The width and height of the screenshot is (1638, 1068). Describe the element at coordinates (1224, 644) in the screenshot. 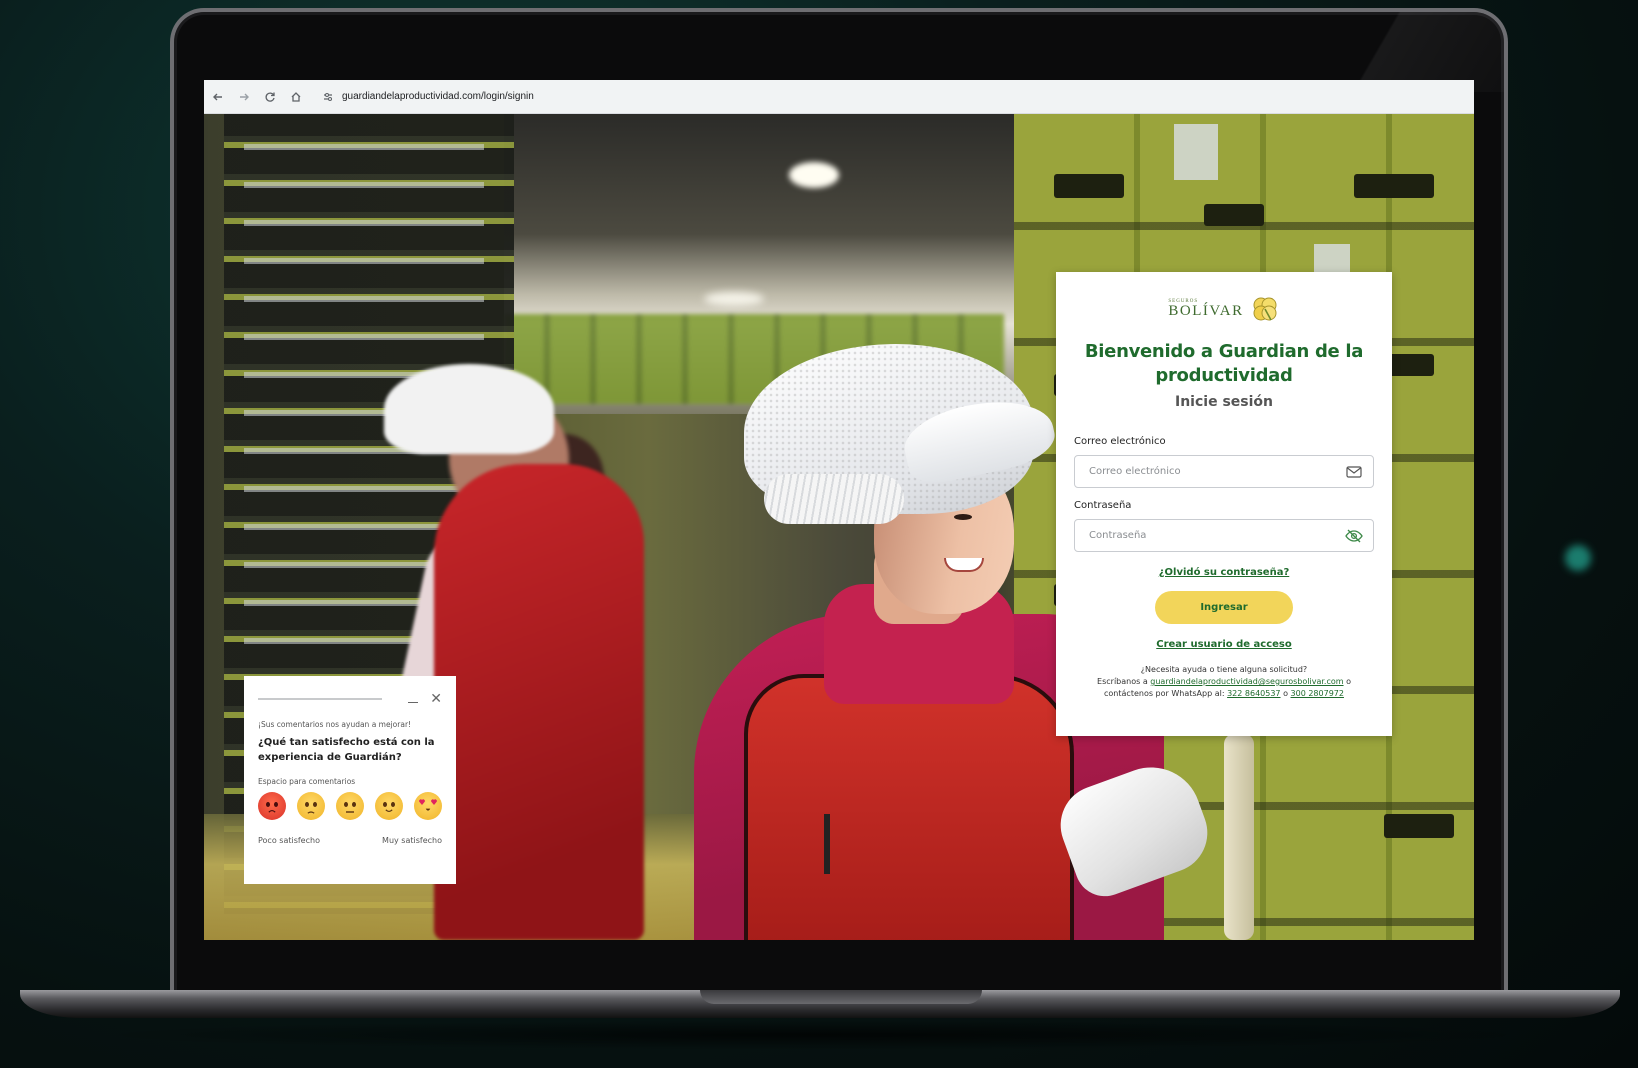

I see `create-account-link: Crear usuario de acceso` at that location.